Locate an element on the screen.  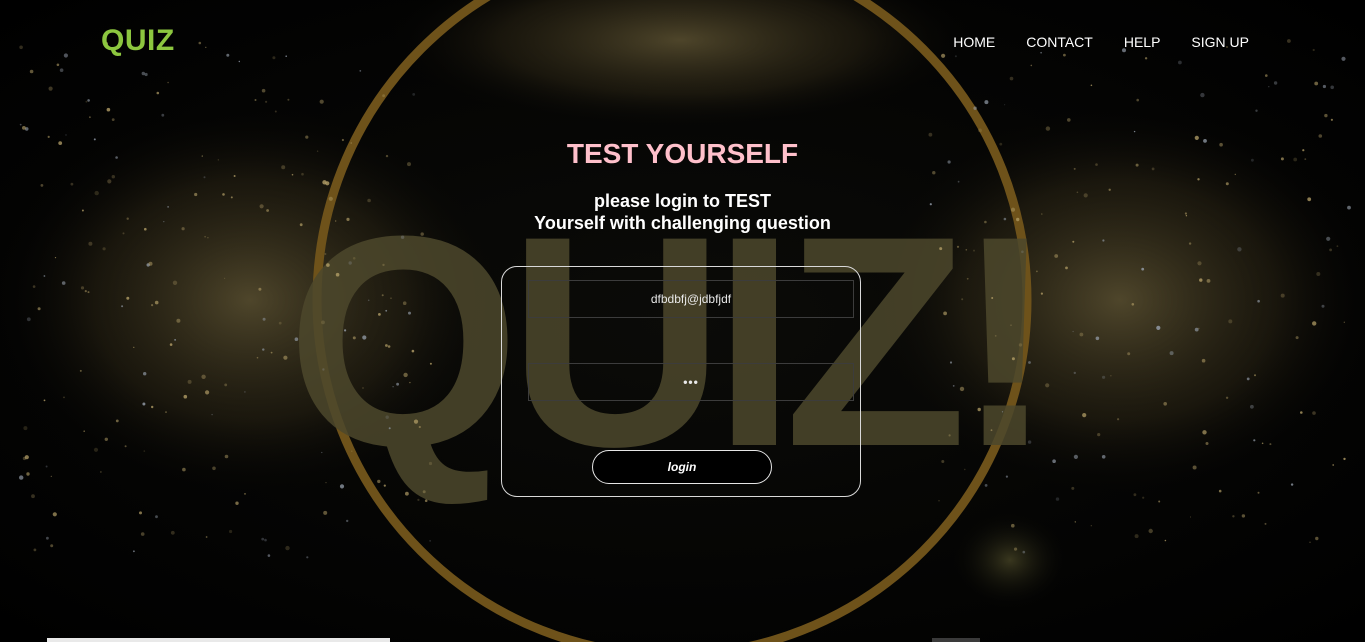
bottom-scroll-indicator-right is located at coordinates (956, 640).